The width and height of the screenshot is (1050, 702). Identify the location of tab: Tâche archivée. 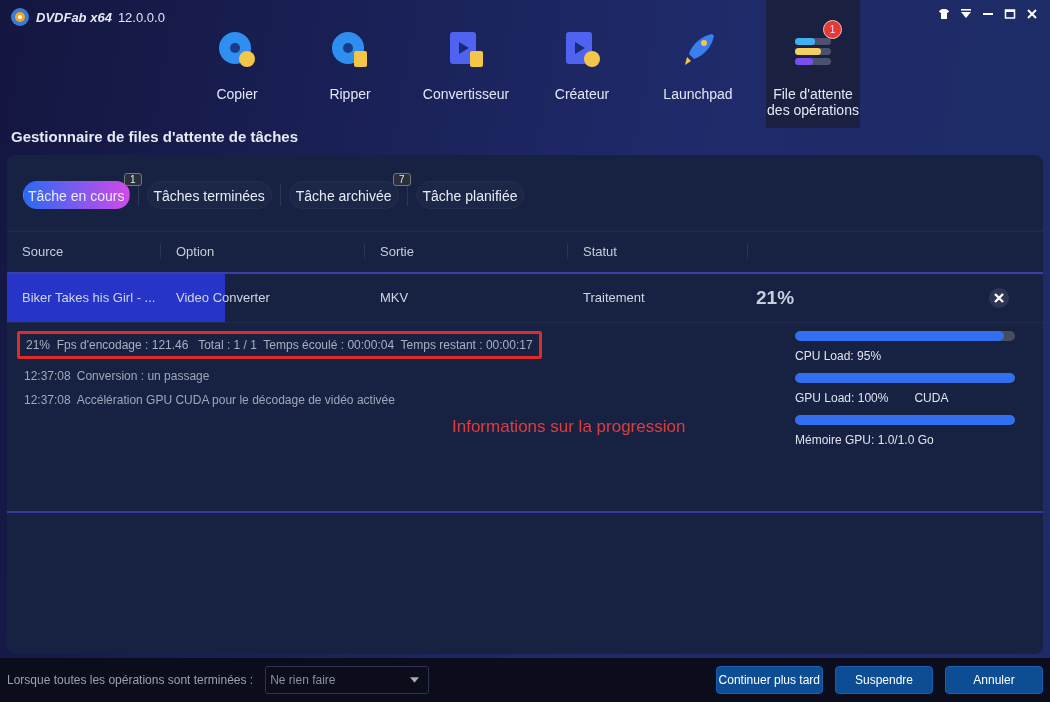
(343, 194).